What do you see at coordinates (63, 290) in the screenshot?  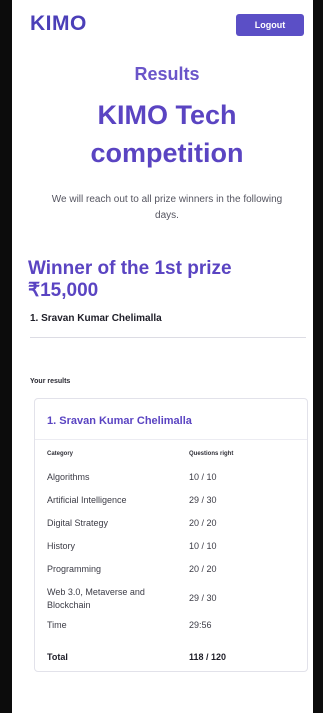 I see `prize-amount: ₹15,000` at bounding box center [63, 290].